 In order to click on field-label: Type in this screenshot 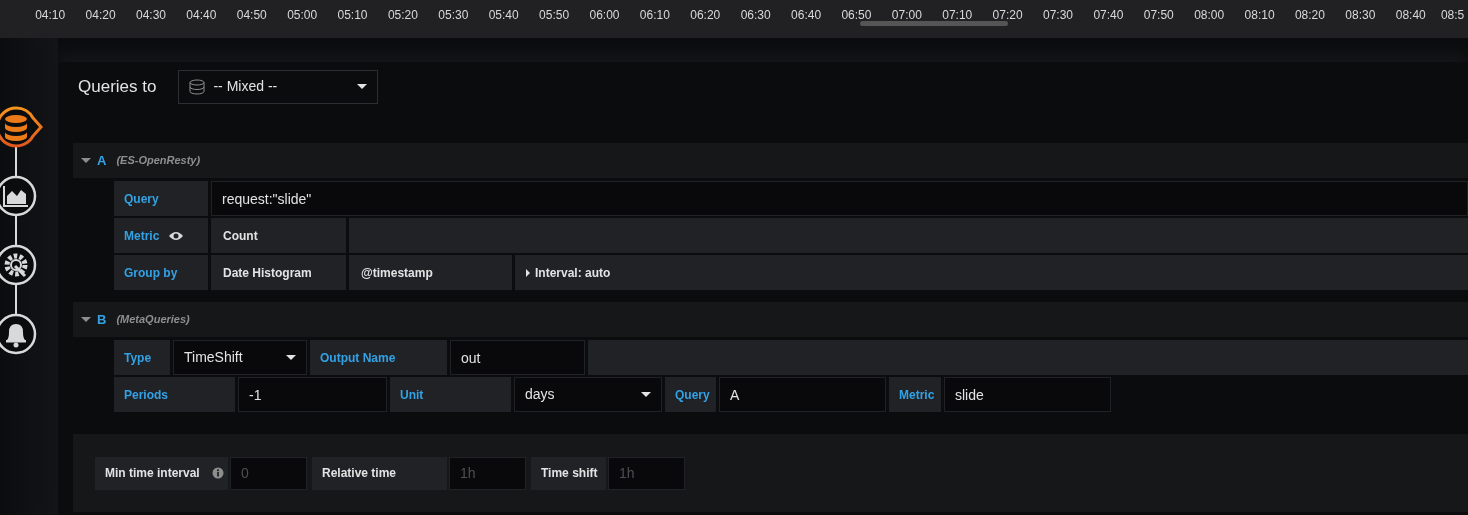, I will do `click(142, 357)`.